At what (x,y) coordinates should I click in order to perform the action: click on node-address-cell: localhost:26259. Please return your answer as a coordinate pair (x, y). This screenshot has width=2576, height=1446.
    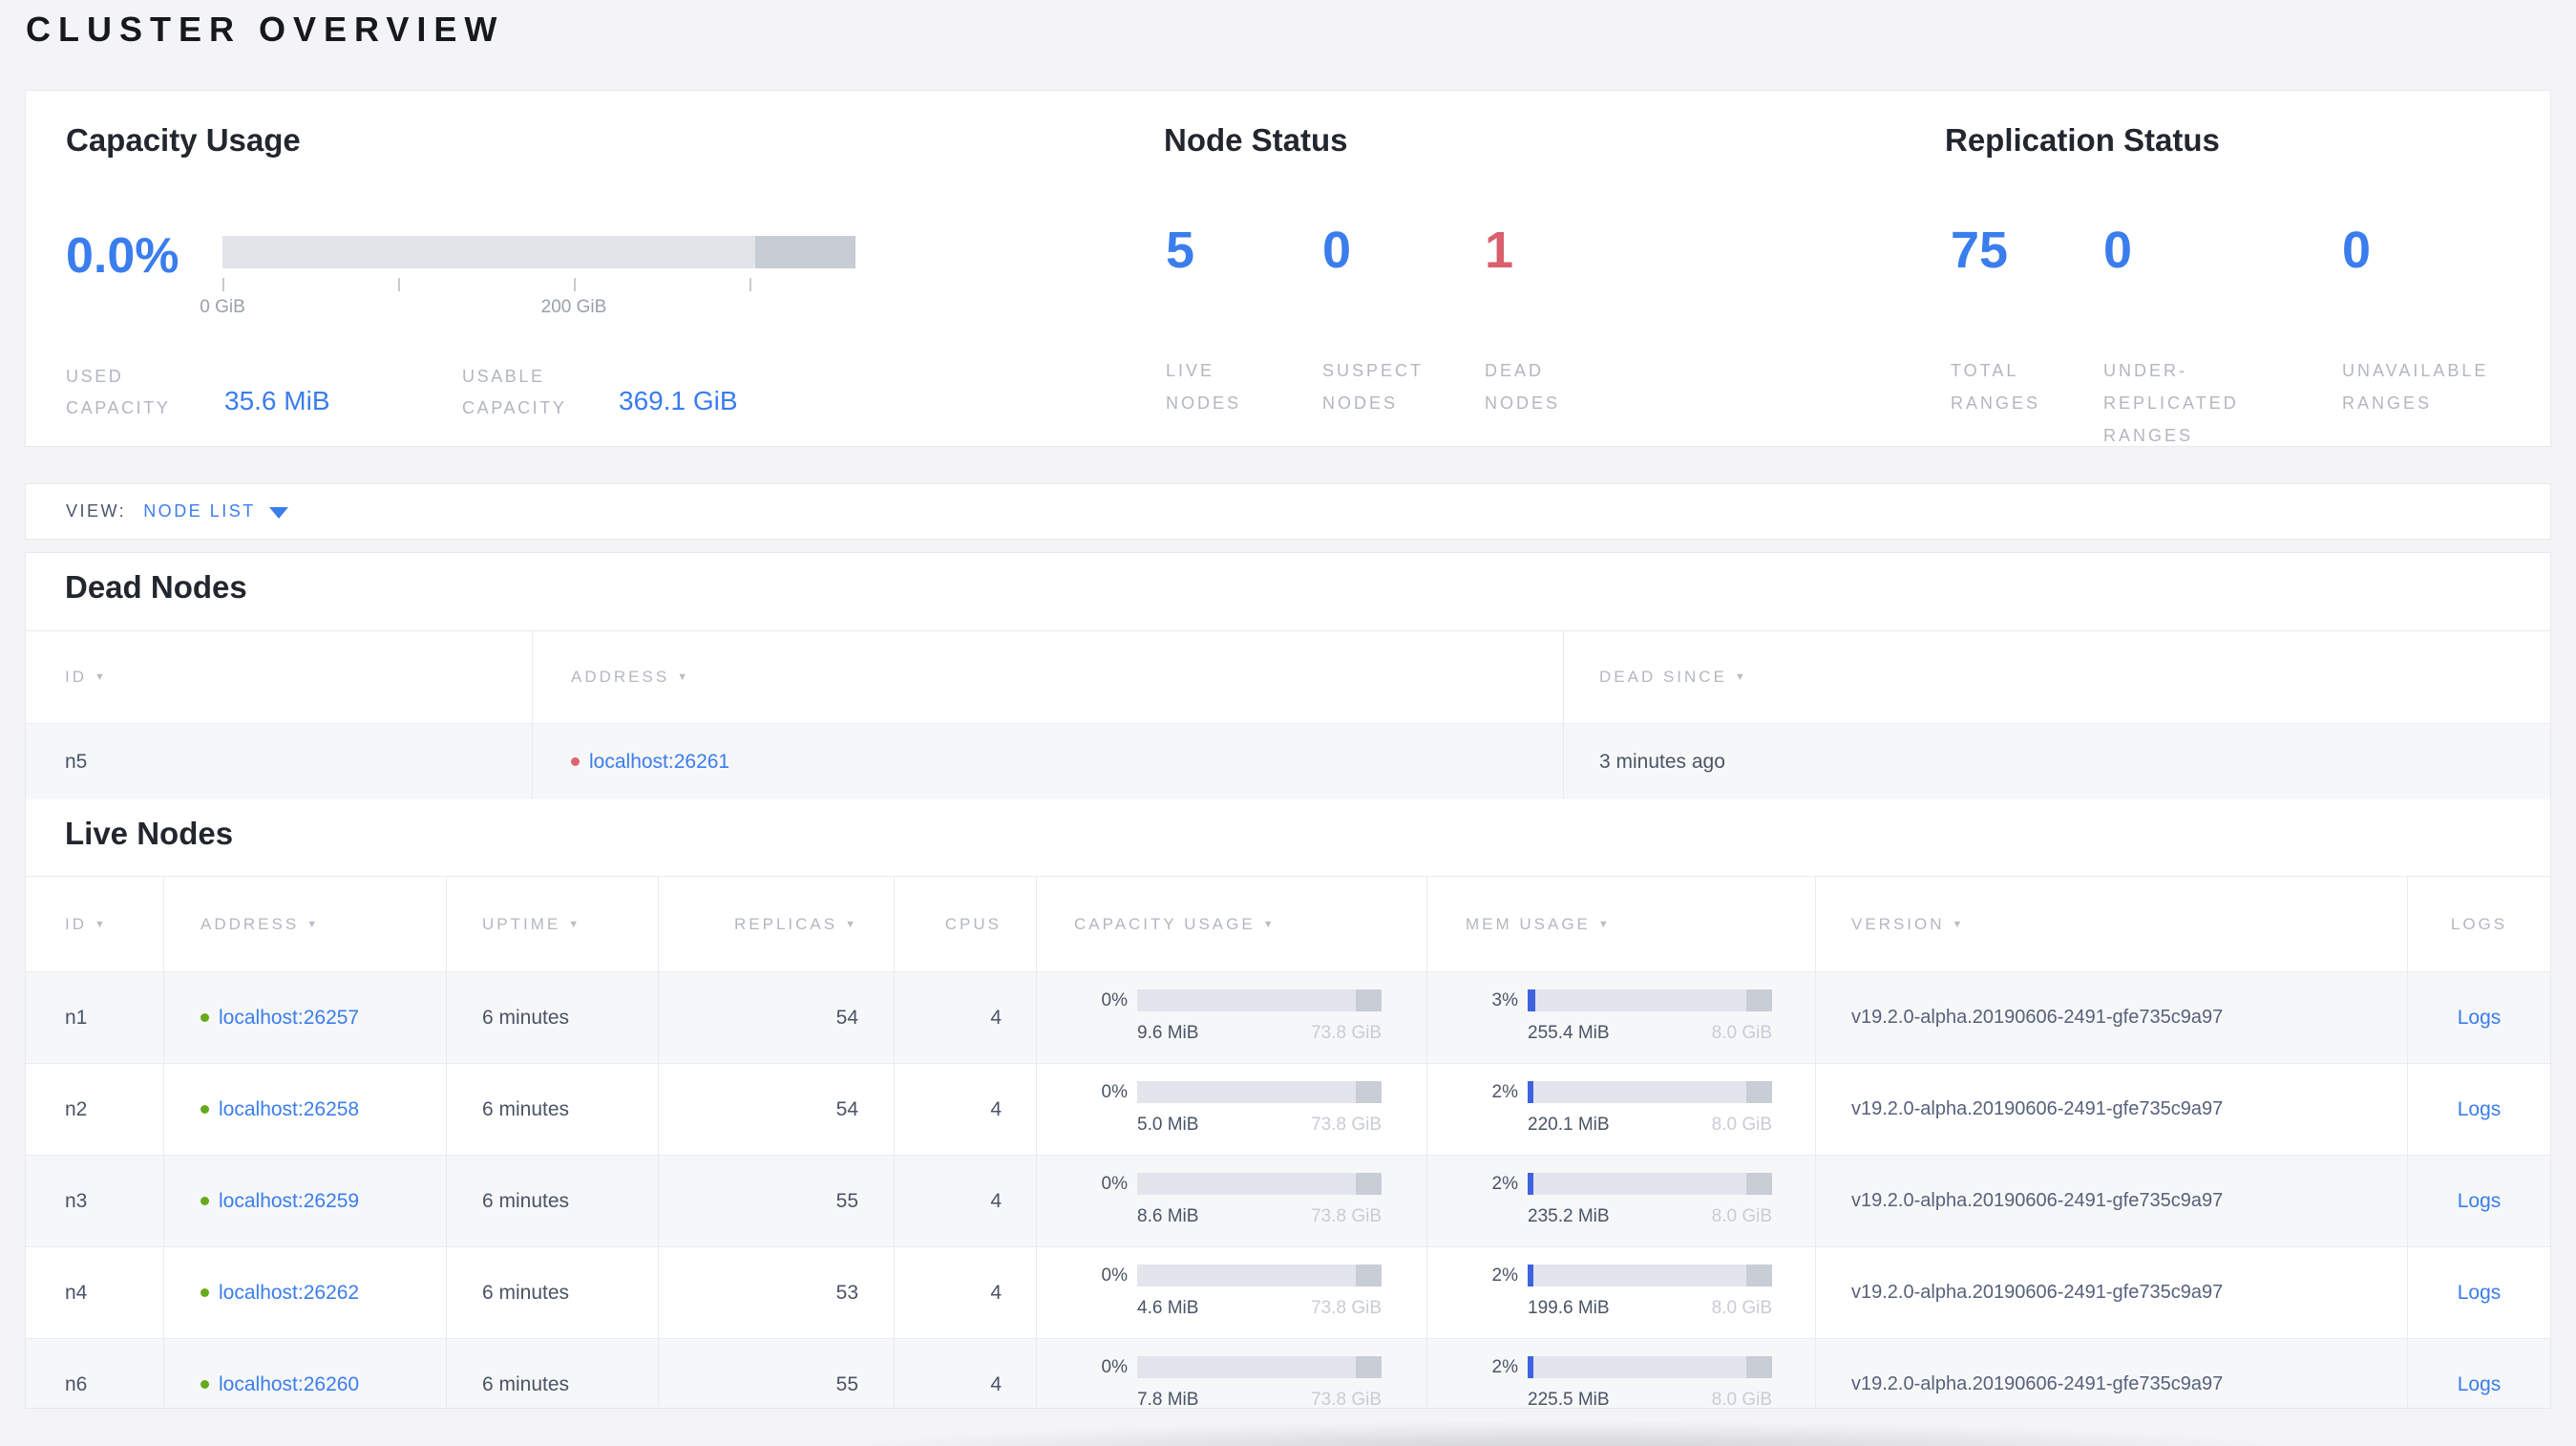
    Looking at the image, I should click on (305, 1201).